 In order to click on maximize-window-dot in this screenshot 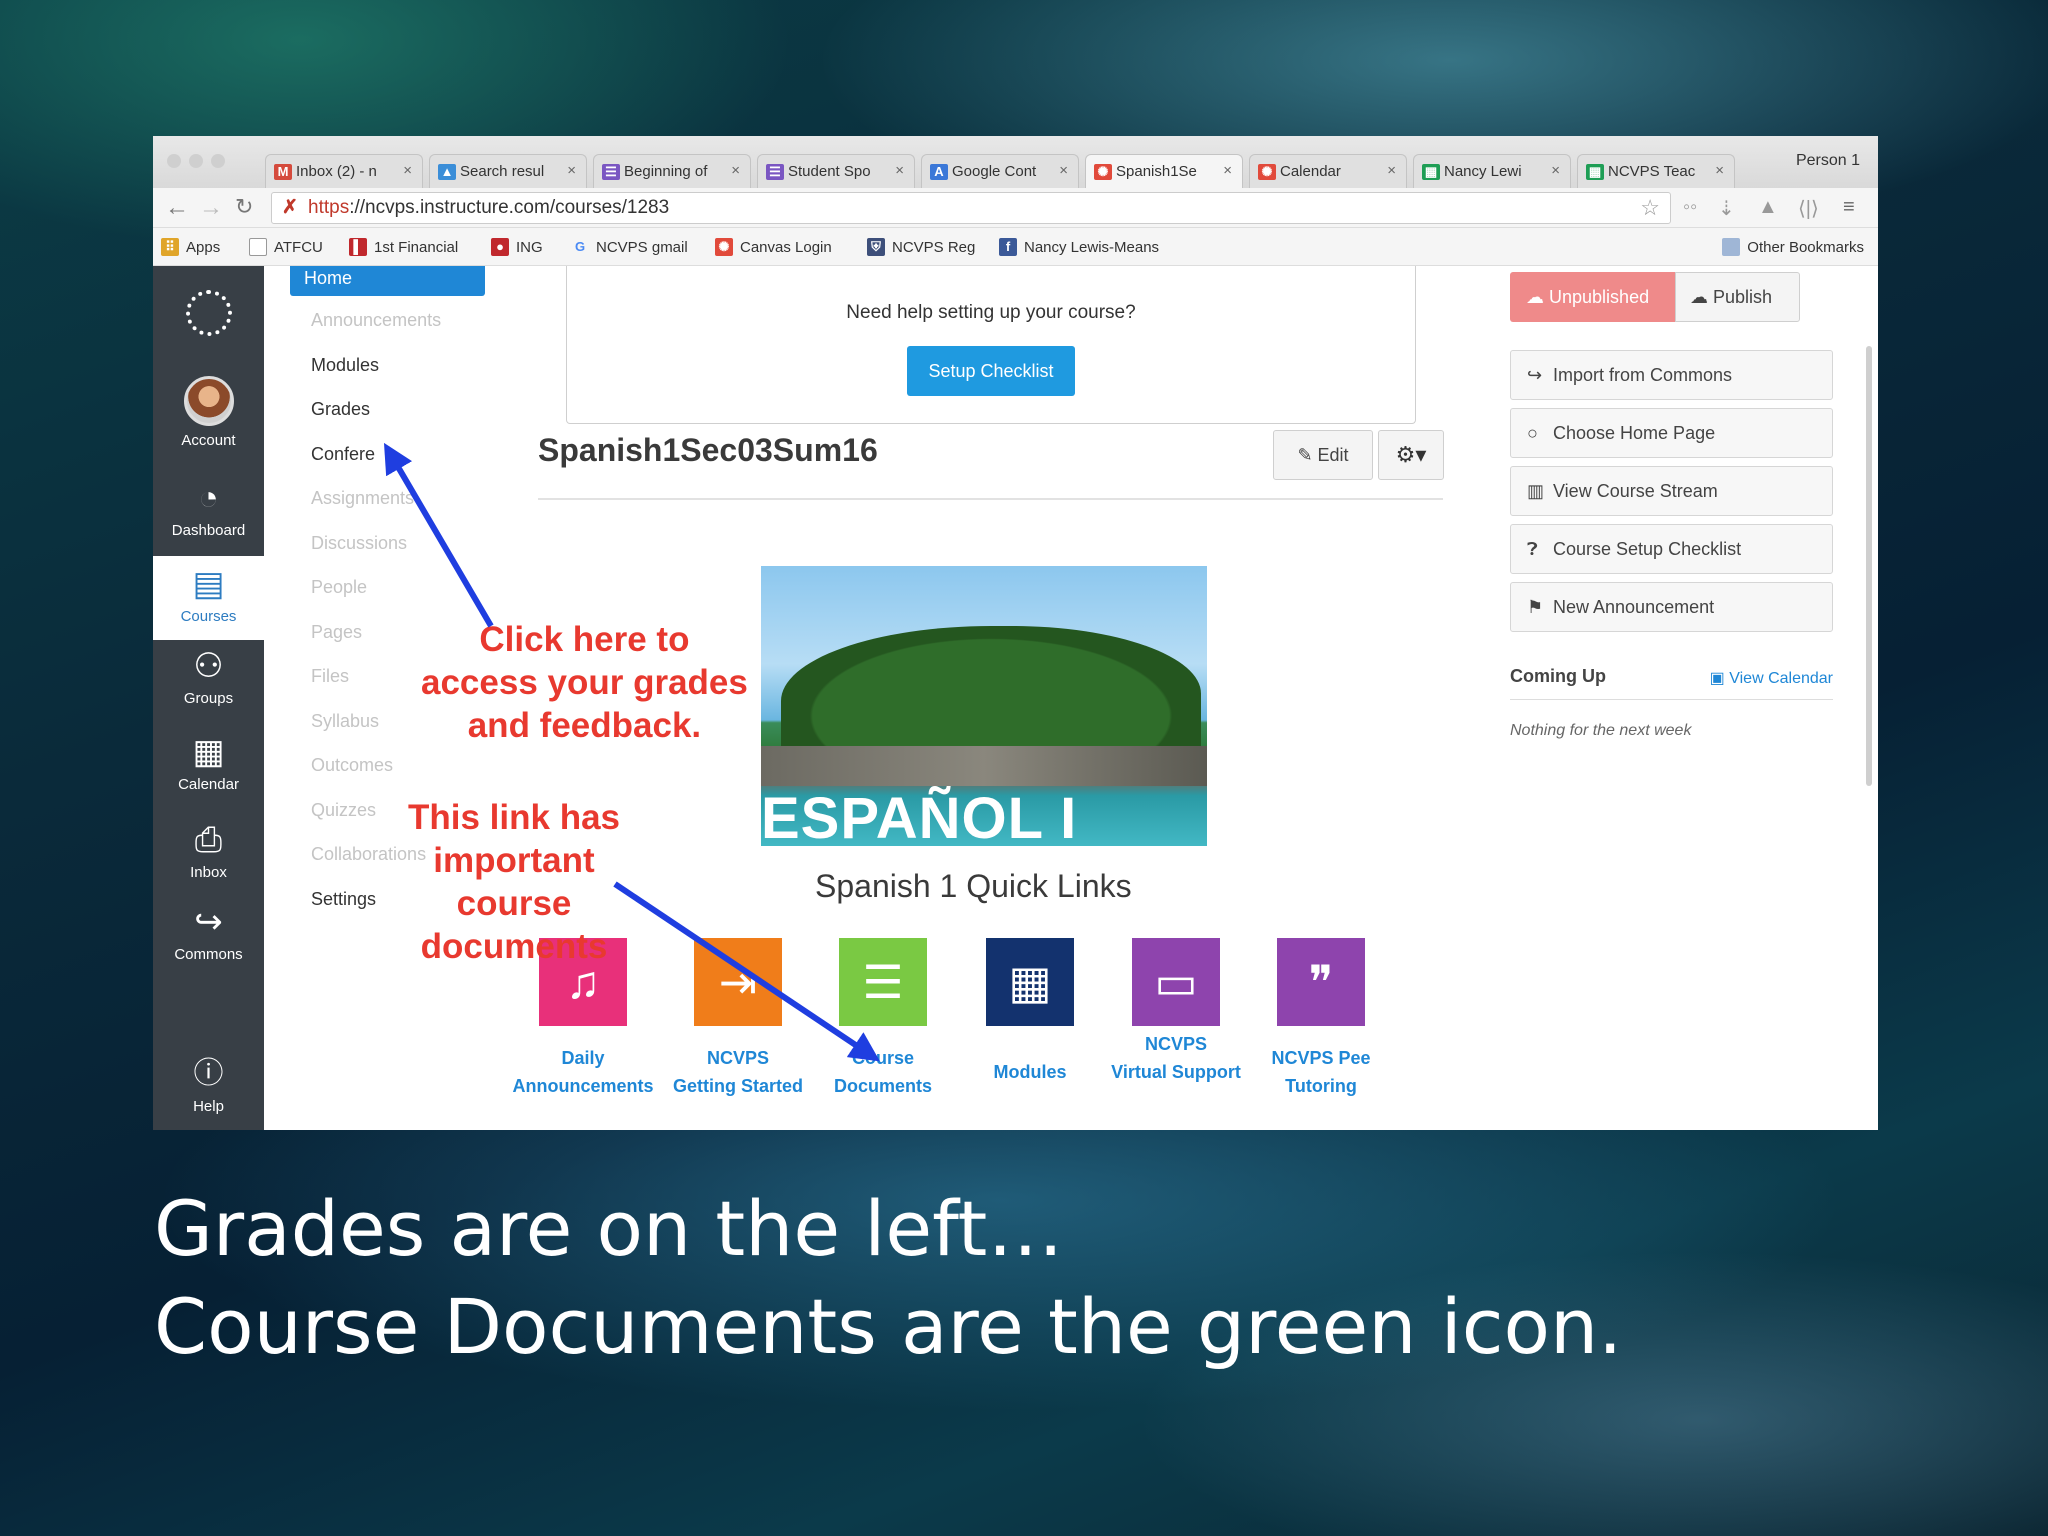, I will do `click(218, 161)`.